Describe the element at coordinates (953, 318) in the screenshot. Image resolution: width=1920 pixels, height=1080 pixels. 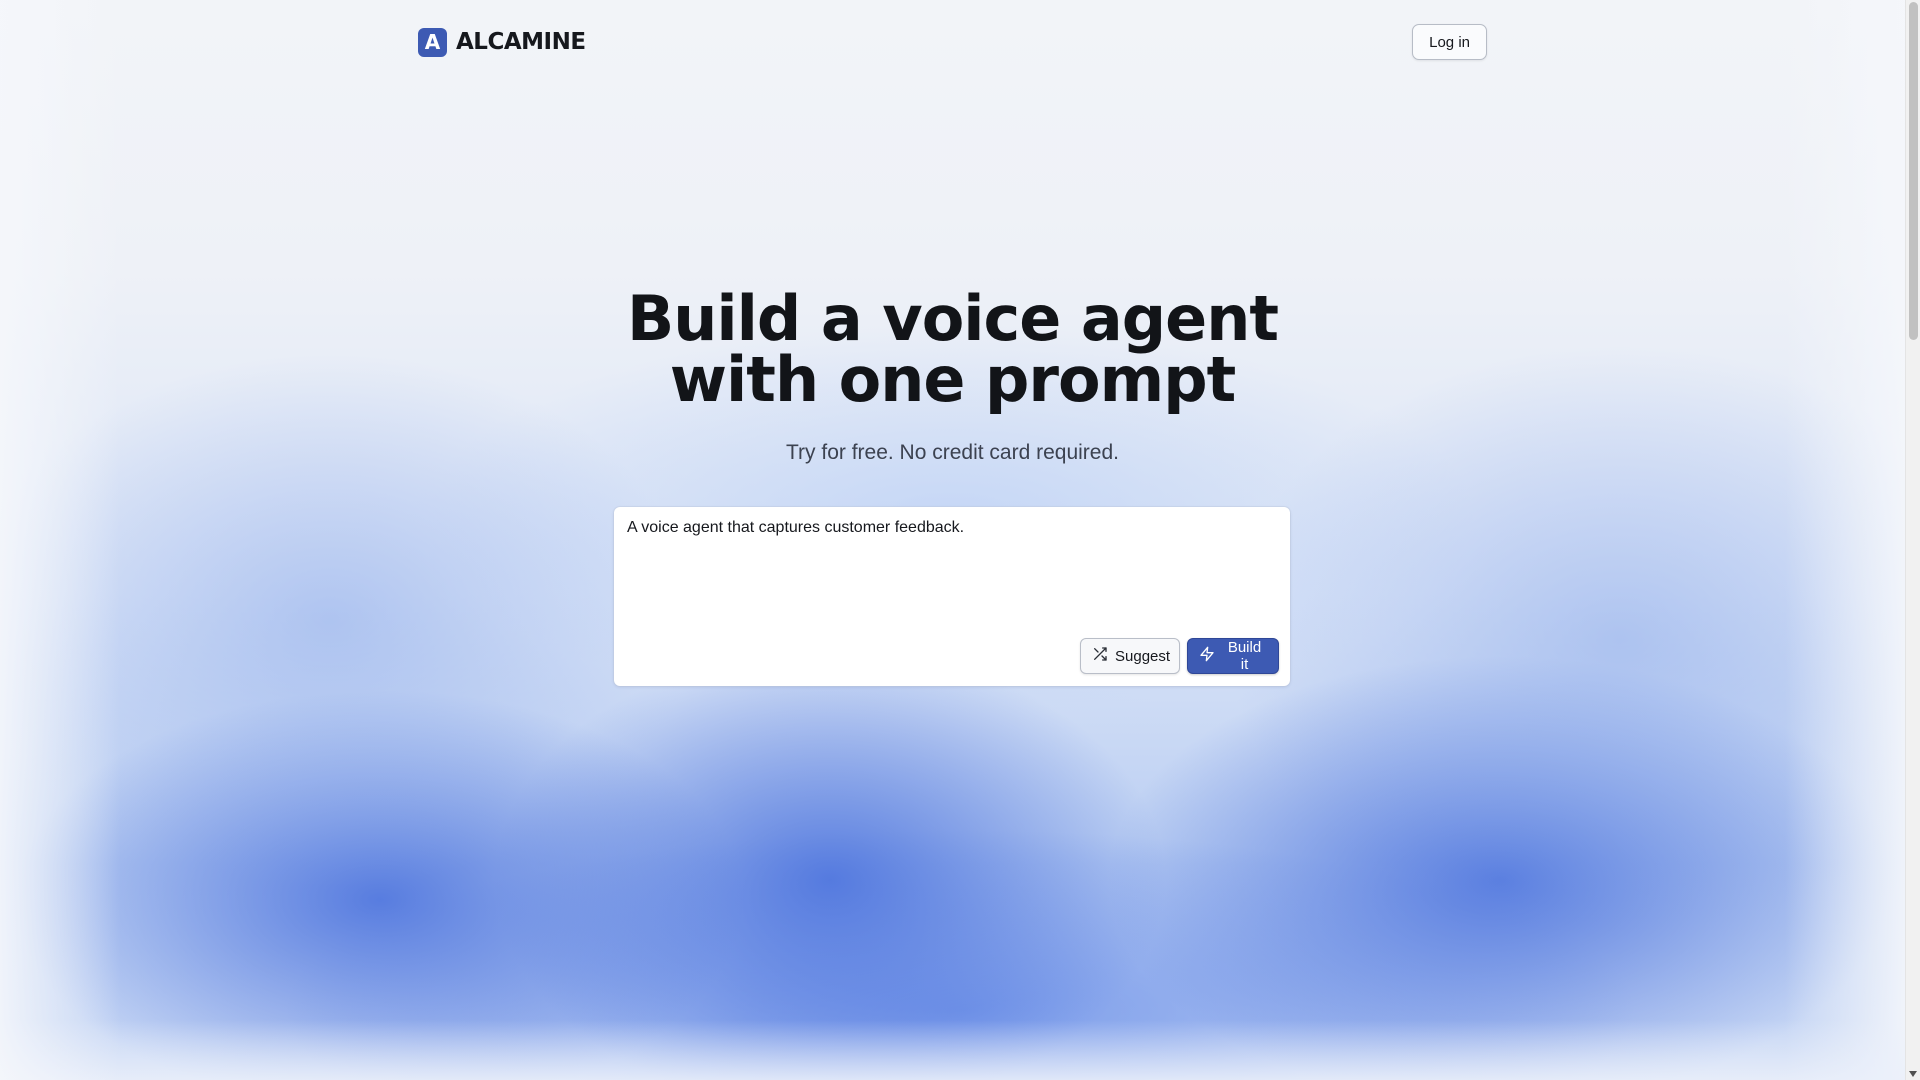
I see `hero-title-line-1: Build a voice agent` at that location.